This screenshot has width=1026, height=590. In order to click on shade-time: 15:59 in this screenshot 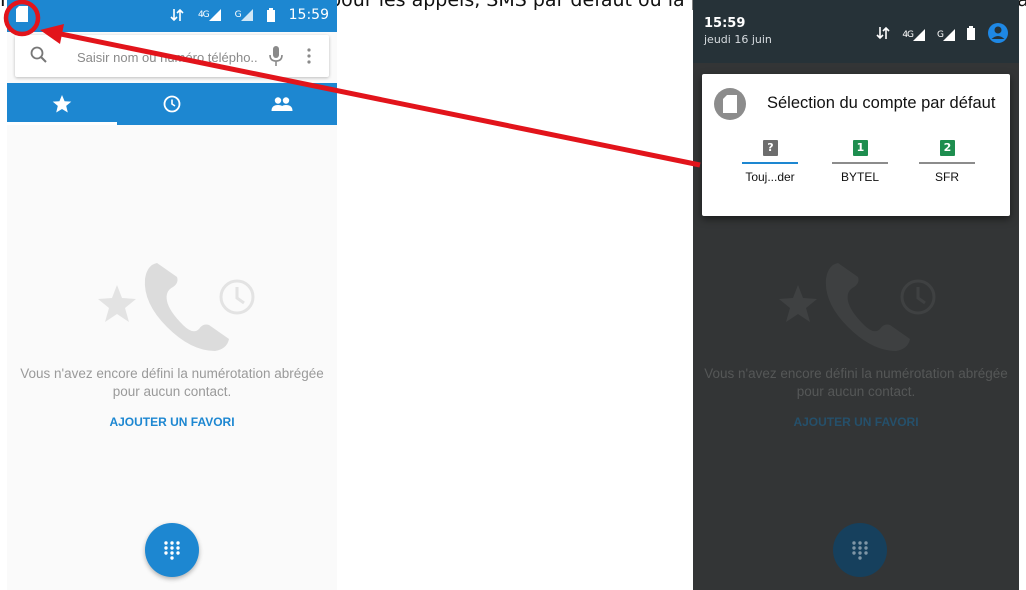, I will do `click(725, 23)`.